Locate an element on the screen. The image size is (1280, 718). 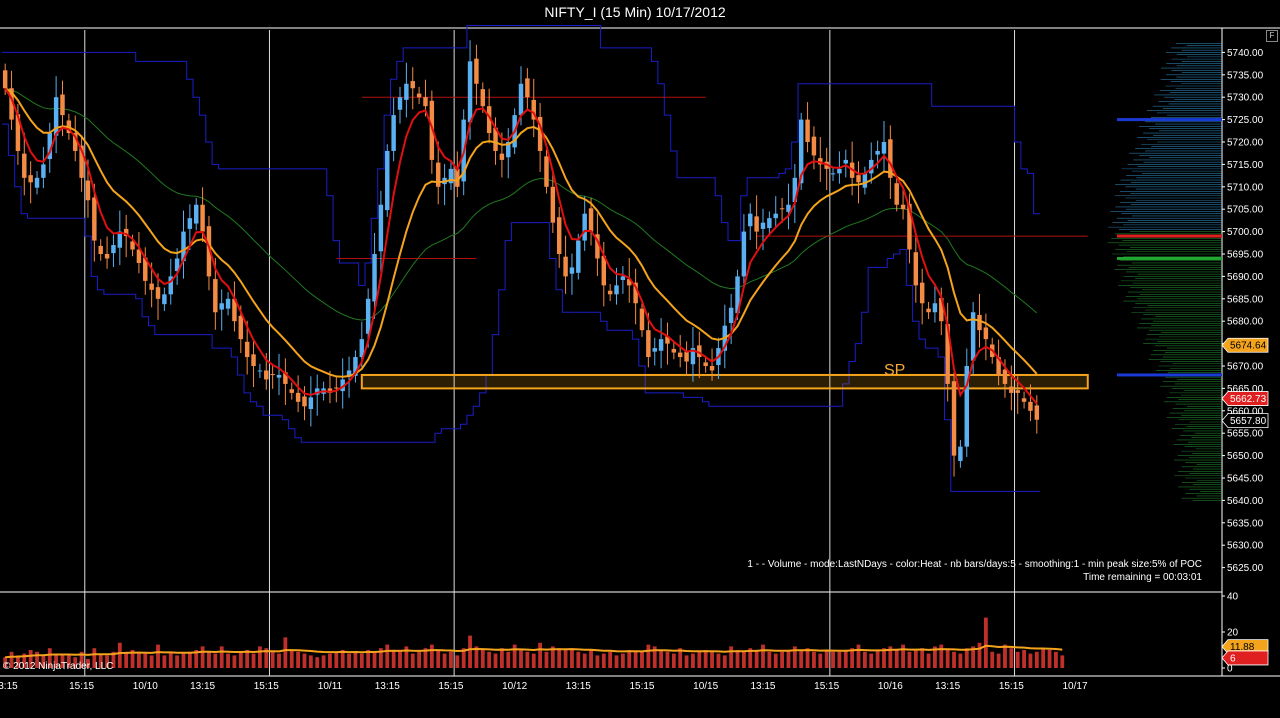
price-tag-text: 5657.80 is located at coordinates (1248, 421).